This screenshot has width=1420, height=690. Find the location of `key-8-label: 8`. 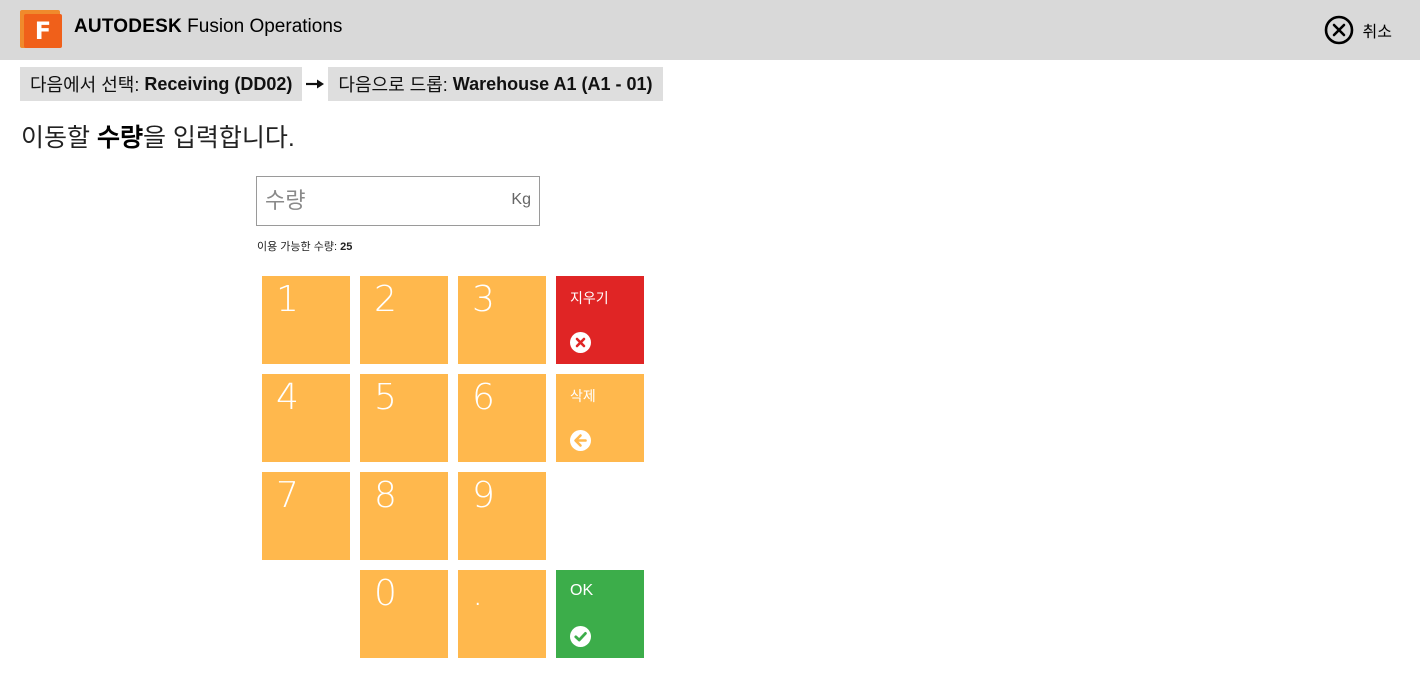

key-8-label: 8 is located at coordinates (385, 495).